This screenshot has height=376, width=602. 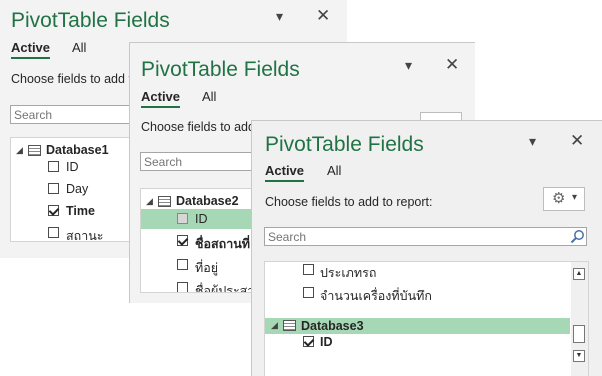 What do you see at coordinates (579, 356) in the screenshot?
I see `scroll-down-icon: ▼` at bounding box center [579, 356].